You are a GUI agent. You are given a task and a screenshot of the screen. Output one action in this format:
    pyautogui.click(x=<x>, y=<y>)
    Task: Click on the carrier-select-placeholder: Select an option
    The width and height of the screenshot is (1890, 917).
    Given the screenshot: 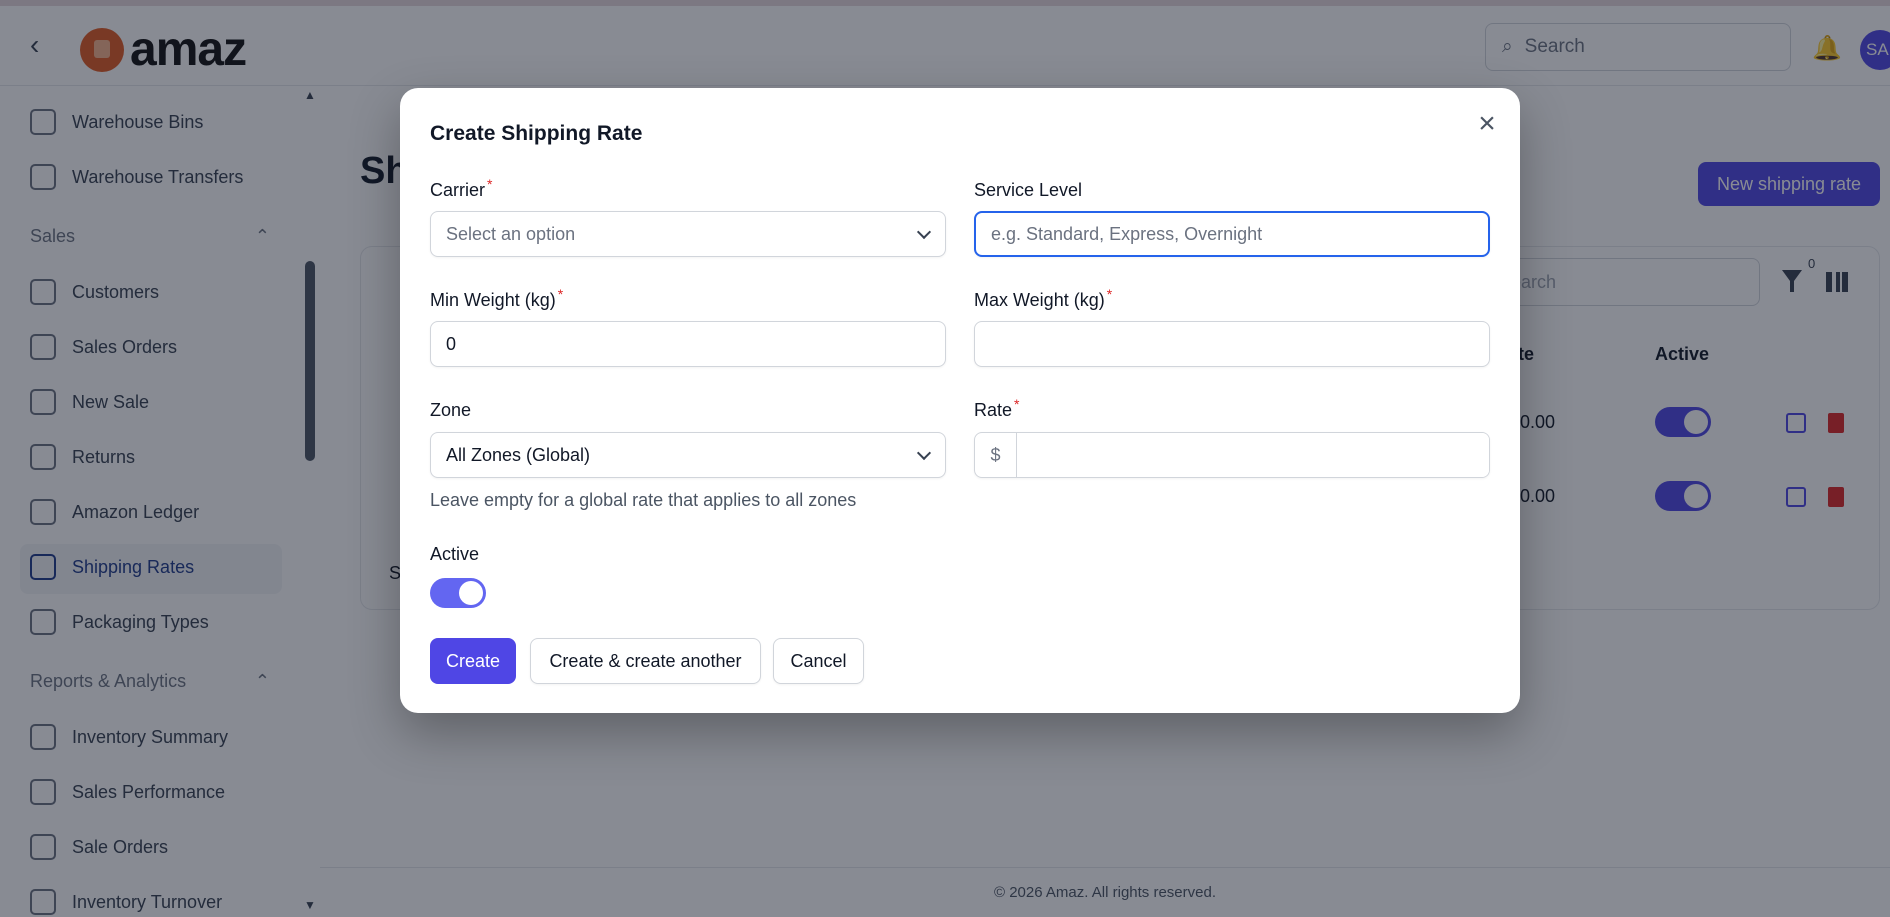 What is the action you would take?
    pyautogui.click(x=511, y=233)
    